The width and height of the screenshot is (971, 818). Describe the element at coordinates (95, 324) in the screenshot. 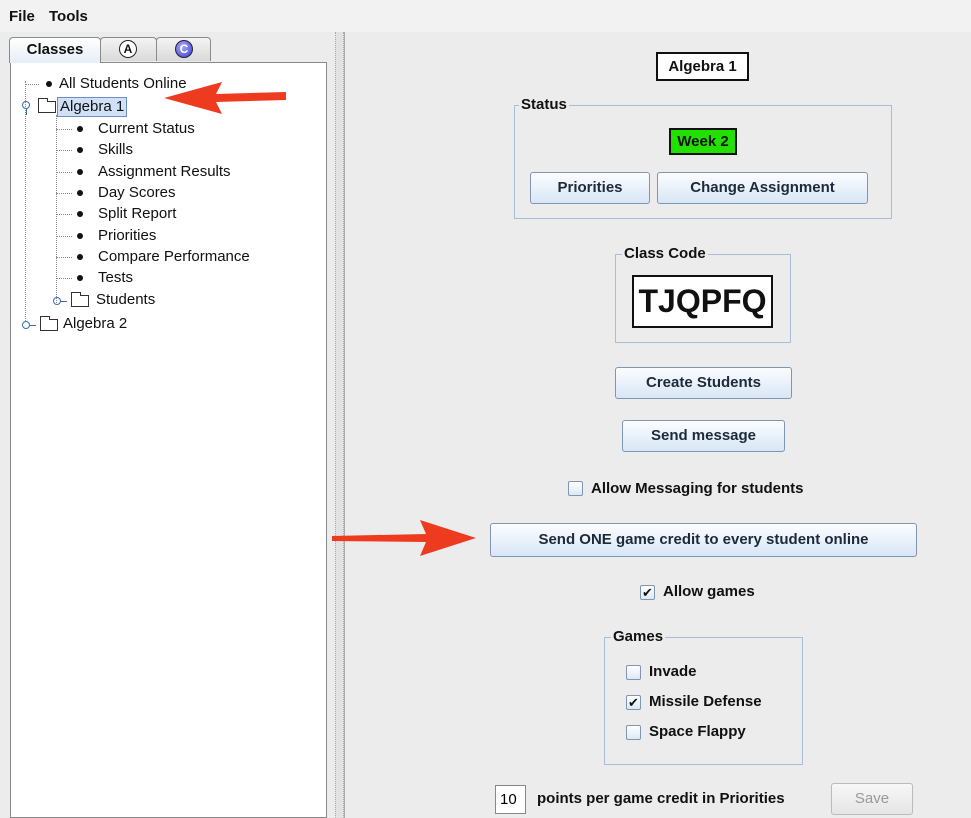

I see `tree-item-algebra-2: Algebra 2` at that location.